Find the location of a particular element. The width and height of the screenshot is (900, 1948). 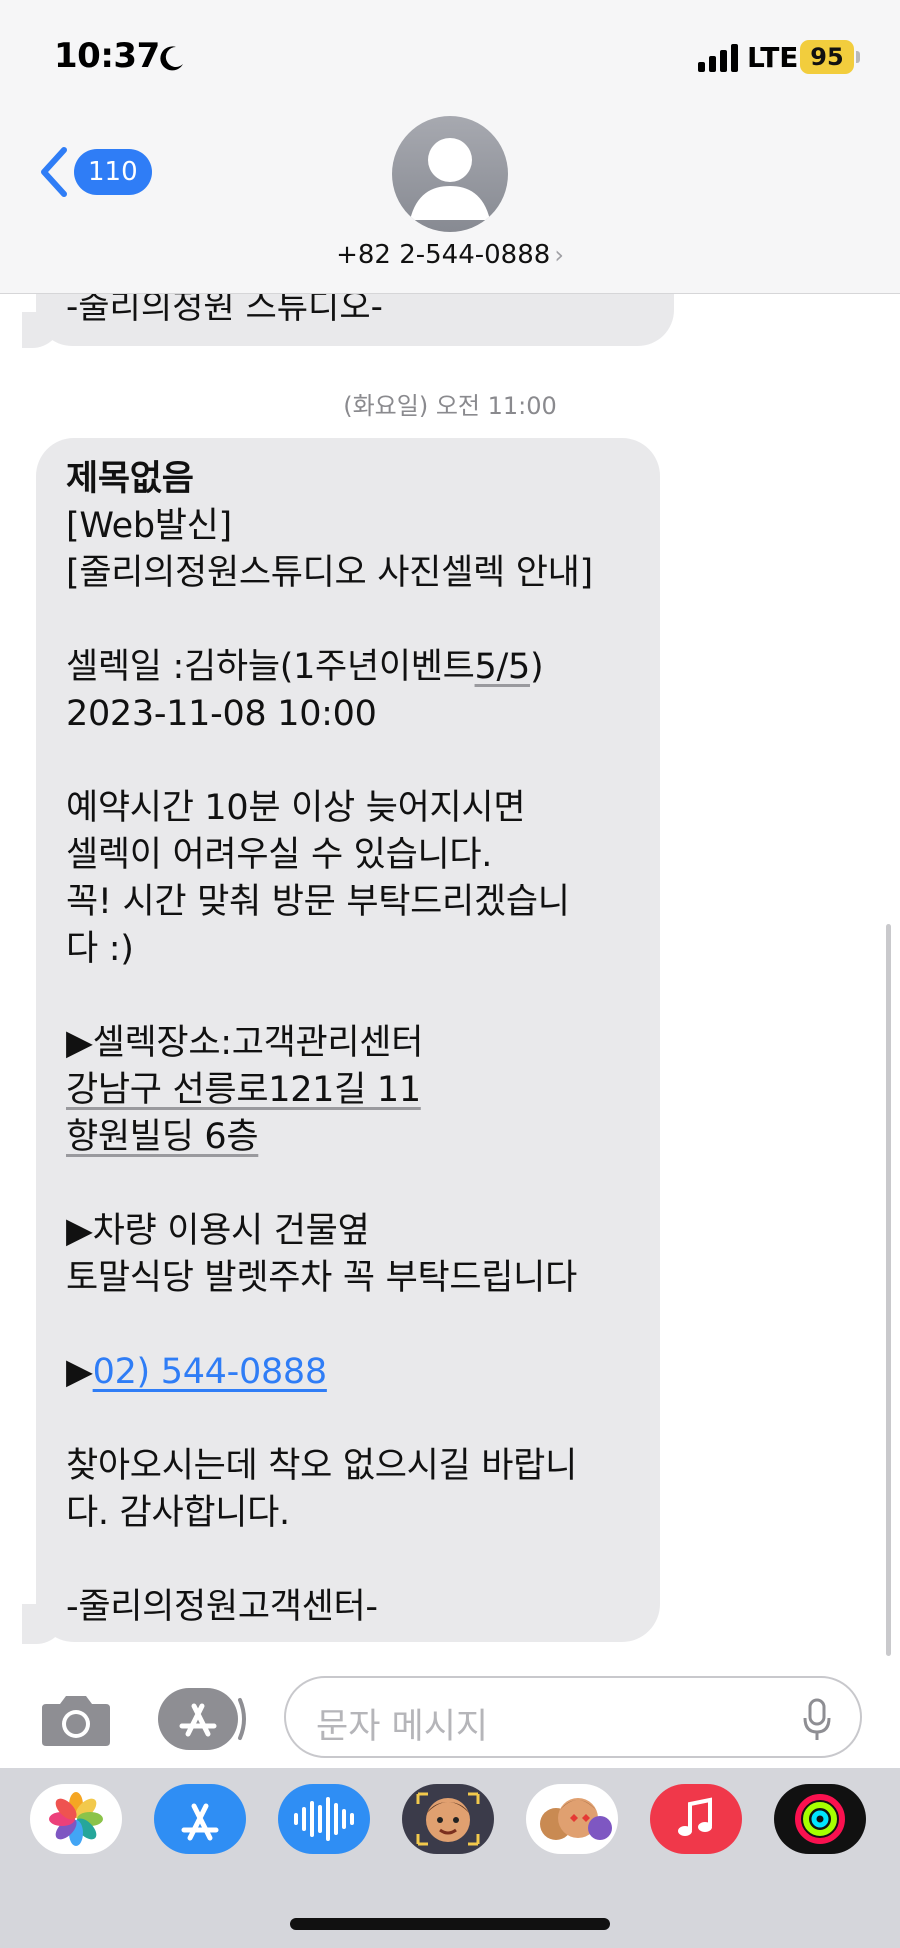

message-text: ) is located at coordinates (536, 667).